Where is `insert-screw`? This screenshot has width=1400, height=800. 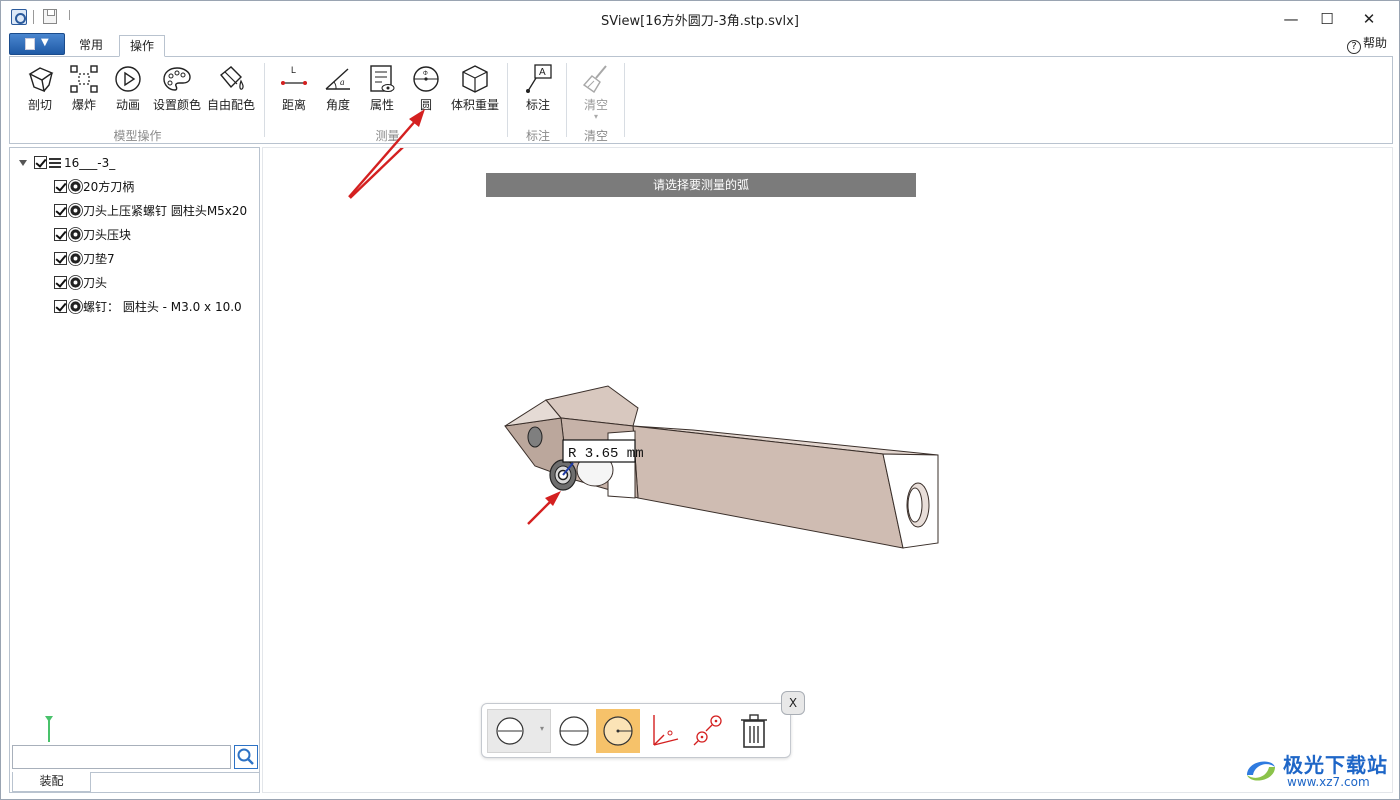
insert-screw is located at coordinates (535, 437).